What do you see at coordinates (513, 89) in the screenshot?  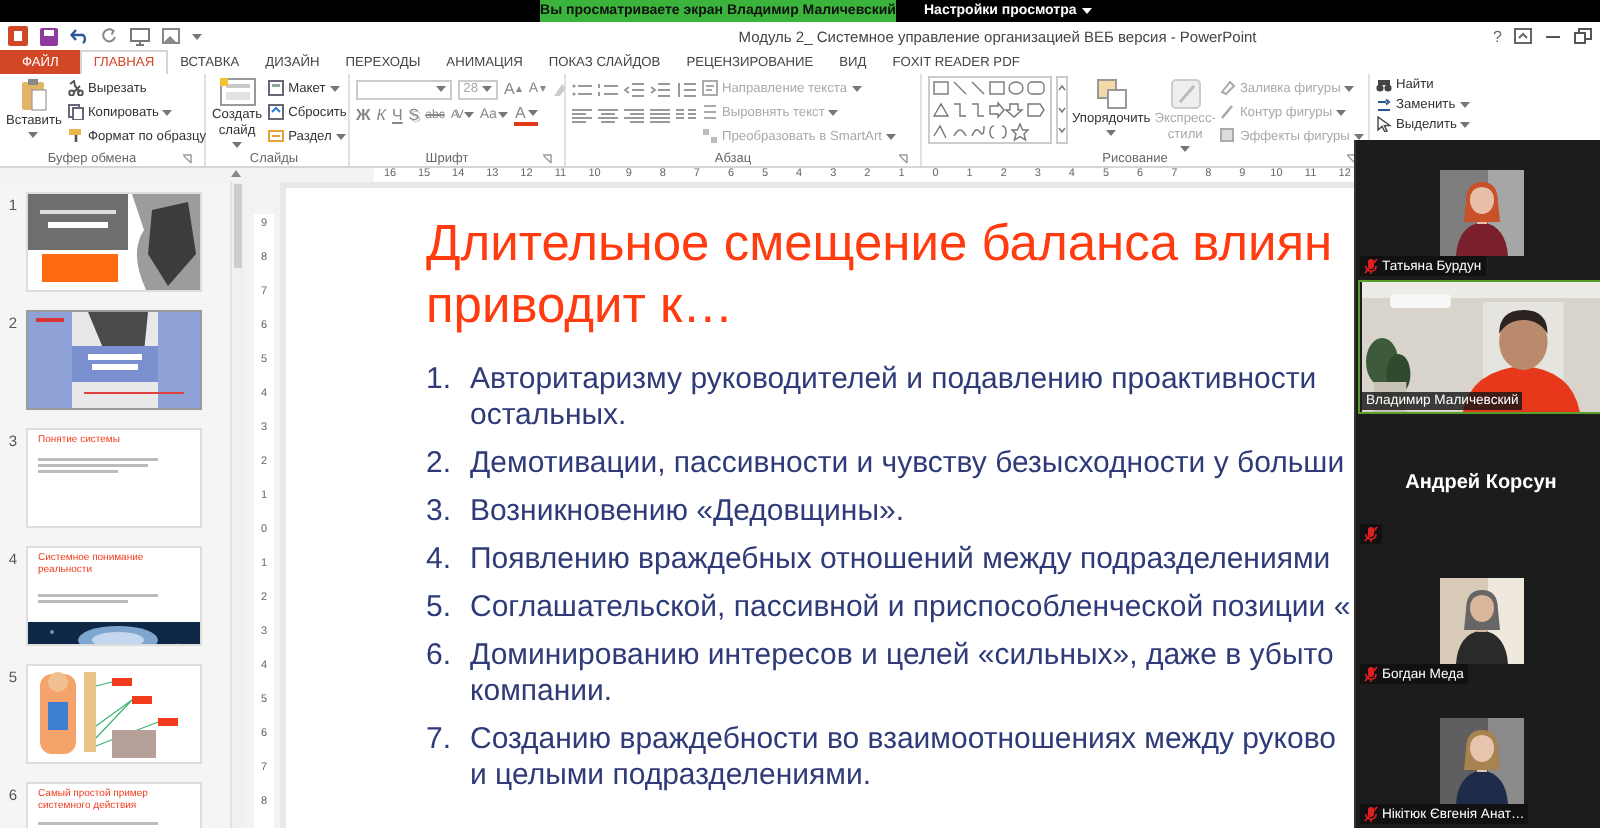 I see `grow-font-button: A` at bounding box center [513, 89].